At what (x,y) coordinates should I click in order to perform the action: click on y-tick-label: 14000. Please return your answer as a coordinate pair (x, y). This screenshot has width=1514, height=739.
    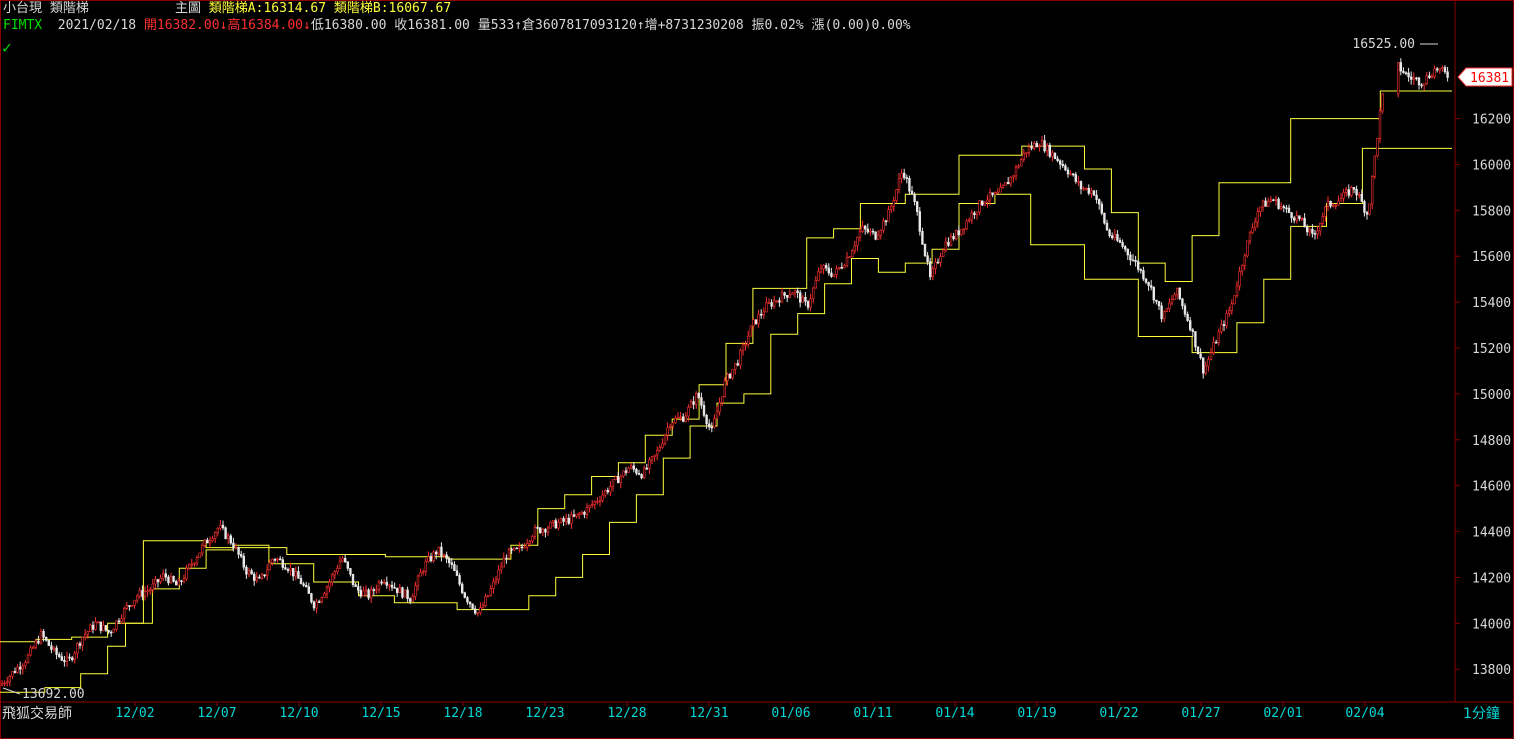
    Looking at the image, I should click on (1491, 624).